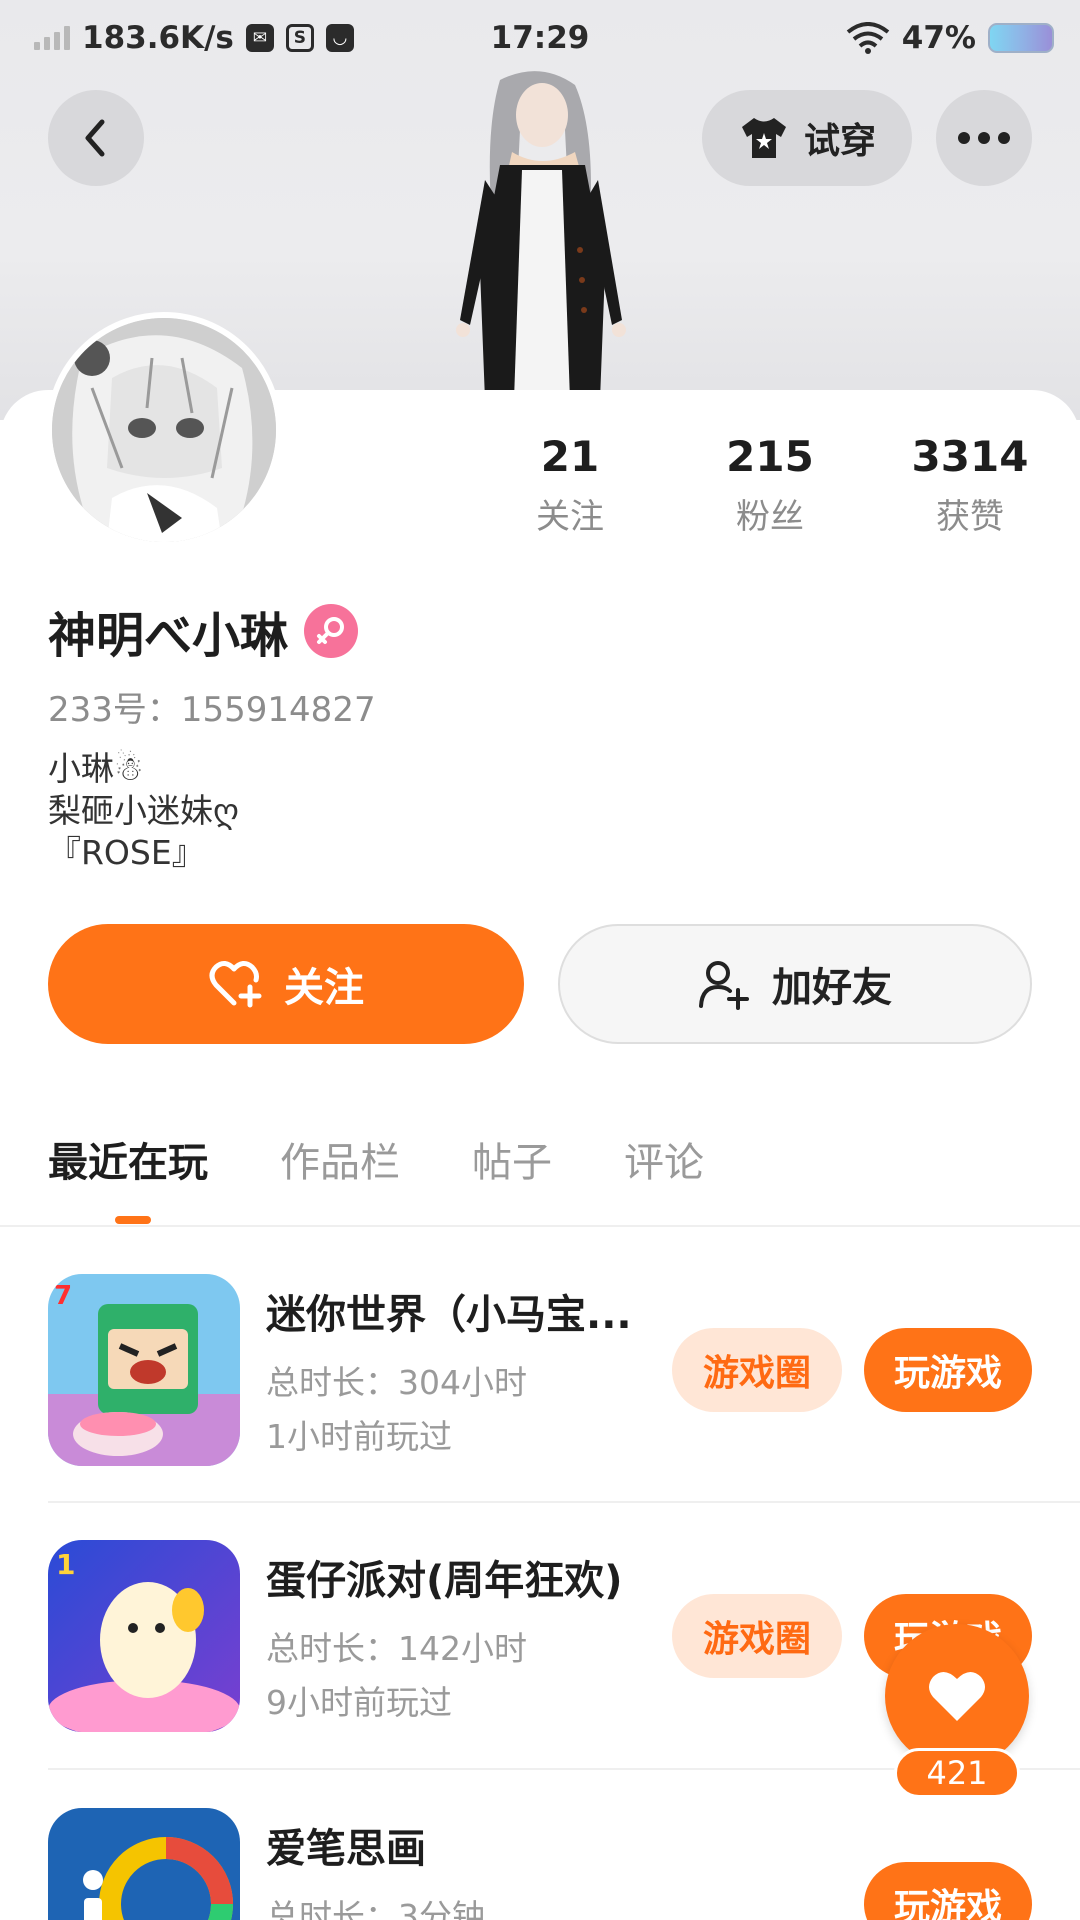  I want to click on svg-text: 7, so click(63, 1296).